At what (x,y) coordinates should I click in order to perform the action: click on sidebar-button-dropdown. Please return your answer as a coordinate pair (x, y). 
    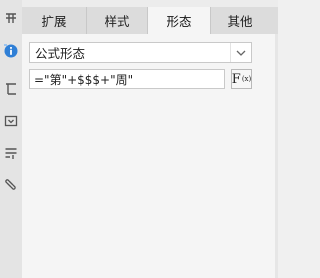
    Looking at the image, I should click on (11, 121).